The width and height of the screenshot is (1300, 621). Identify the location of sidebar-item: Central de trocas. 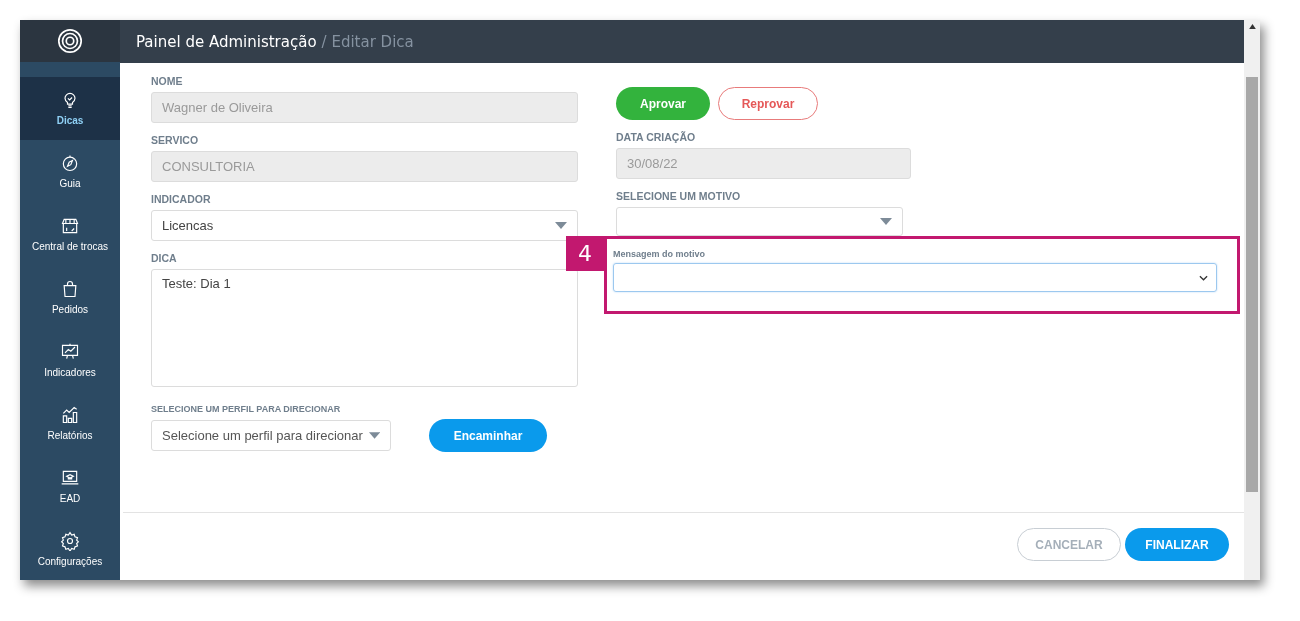
(70, 234).